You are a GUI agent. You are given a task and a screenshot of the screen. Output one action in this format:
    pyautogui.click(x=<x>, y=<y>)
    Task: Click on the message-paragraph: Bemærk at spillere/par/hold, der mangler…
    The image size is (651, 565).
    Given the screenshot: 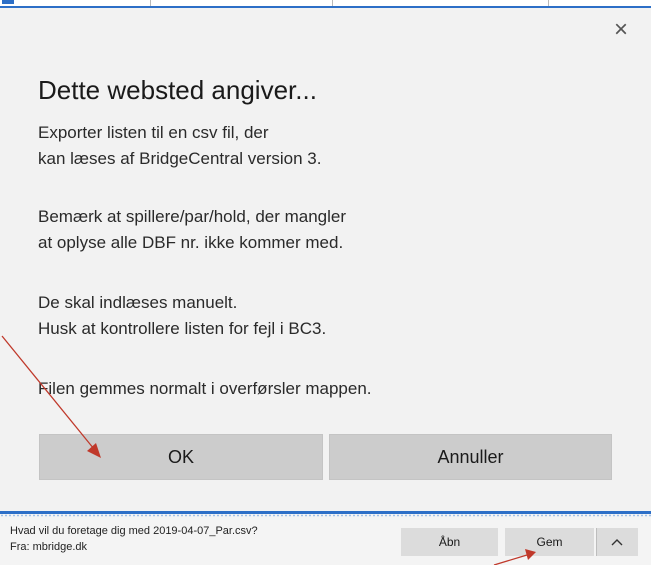 What is the action you would take?
    pyautogui.click(x=192, y=230)
    